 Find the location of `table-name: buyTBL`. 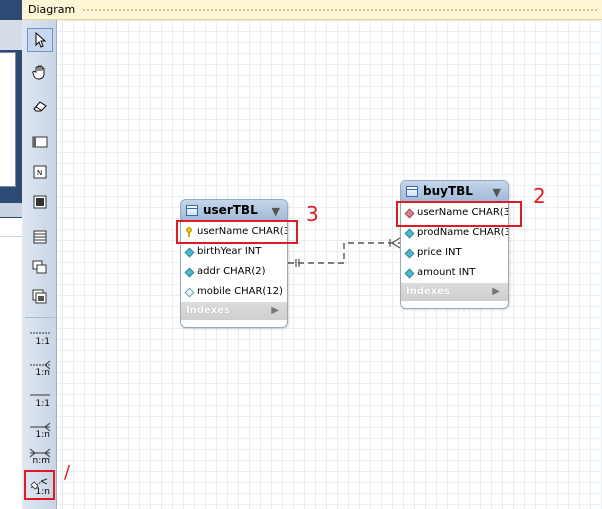

table-name: buyTBL is located at coordinates (448, 191).